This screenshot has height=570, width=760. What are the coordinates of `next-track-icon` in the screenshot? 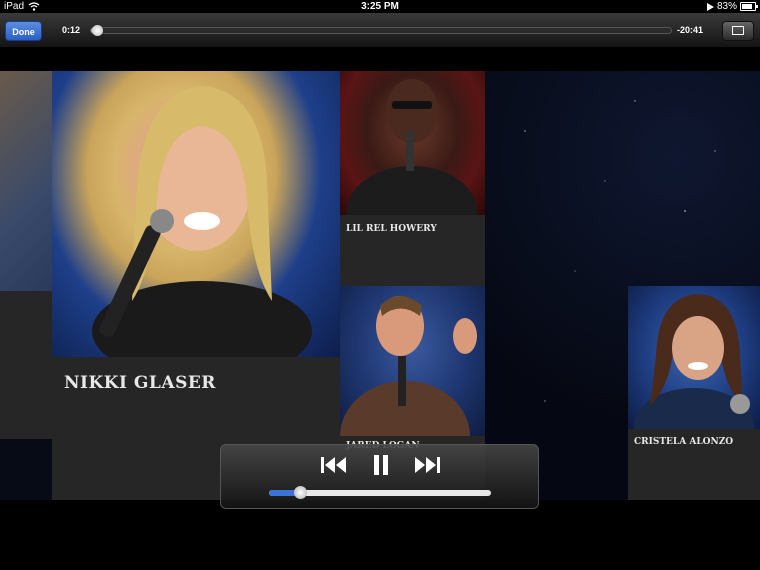 It's located at (427, 465).